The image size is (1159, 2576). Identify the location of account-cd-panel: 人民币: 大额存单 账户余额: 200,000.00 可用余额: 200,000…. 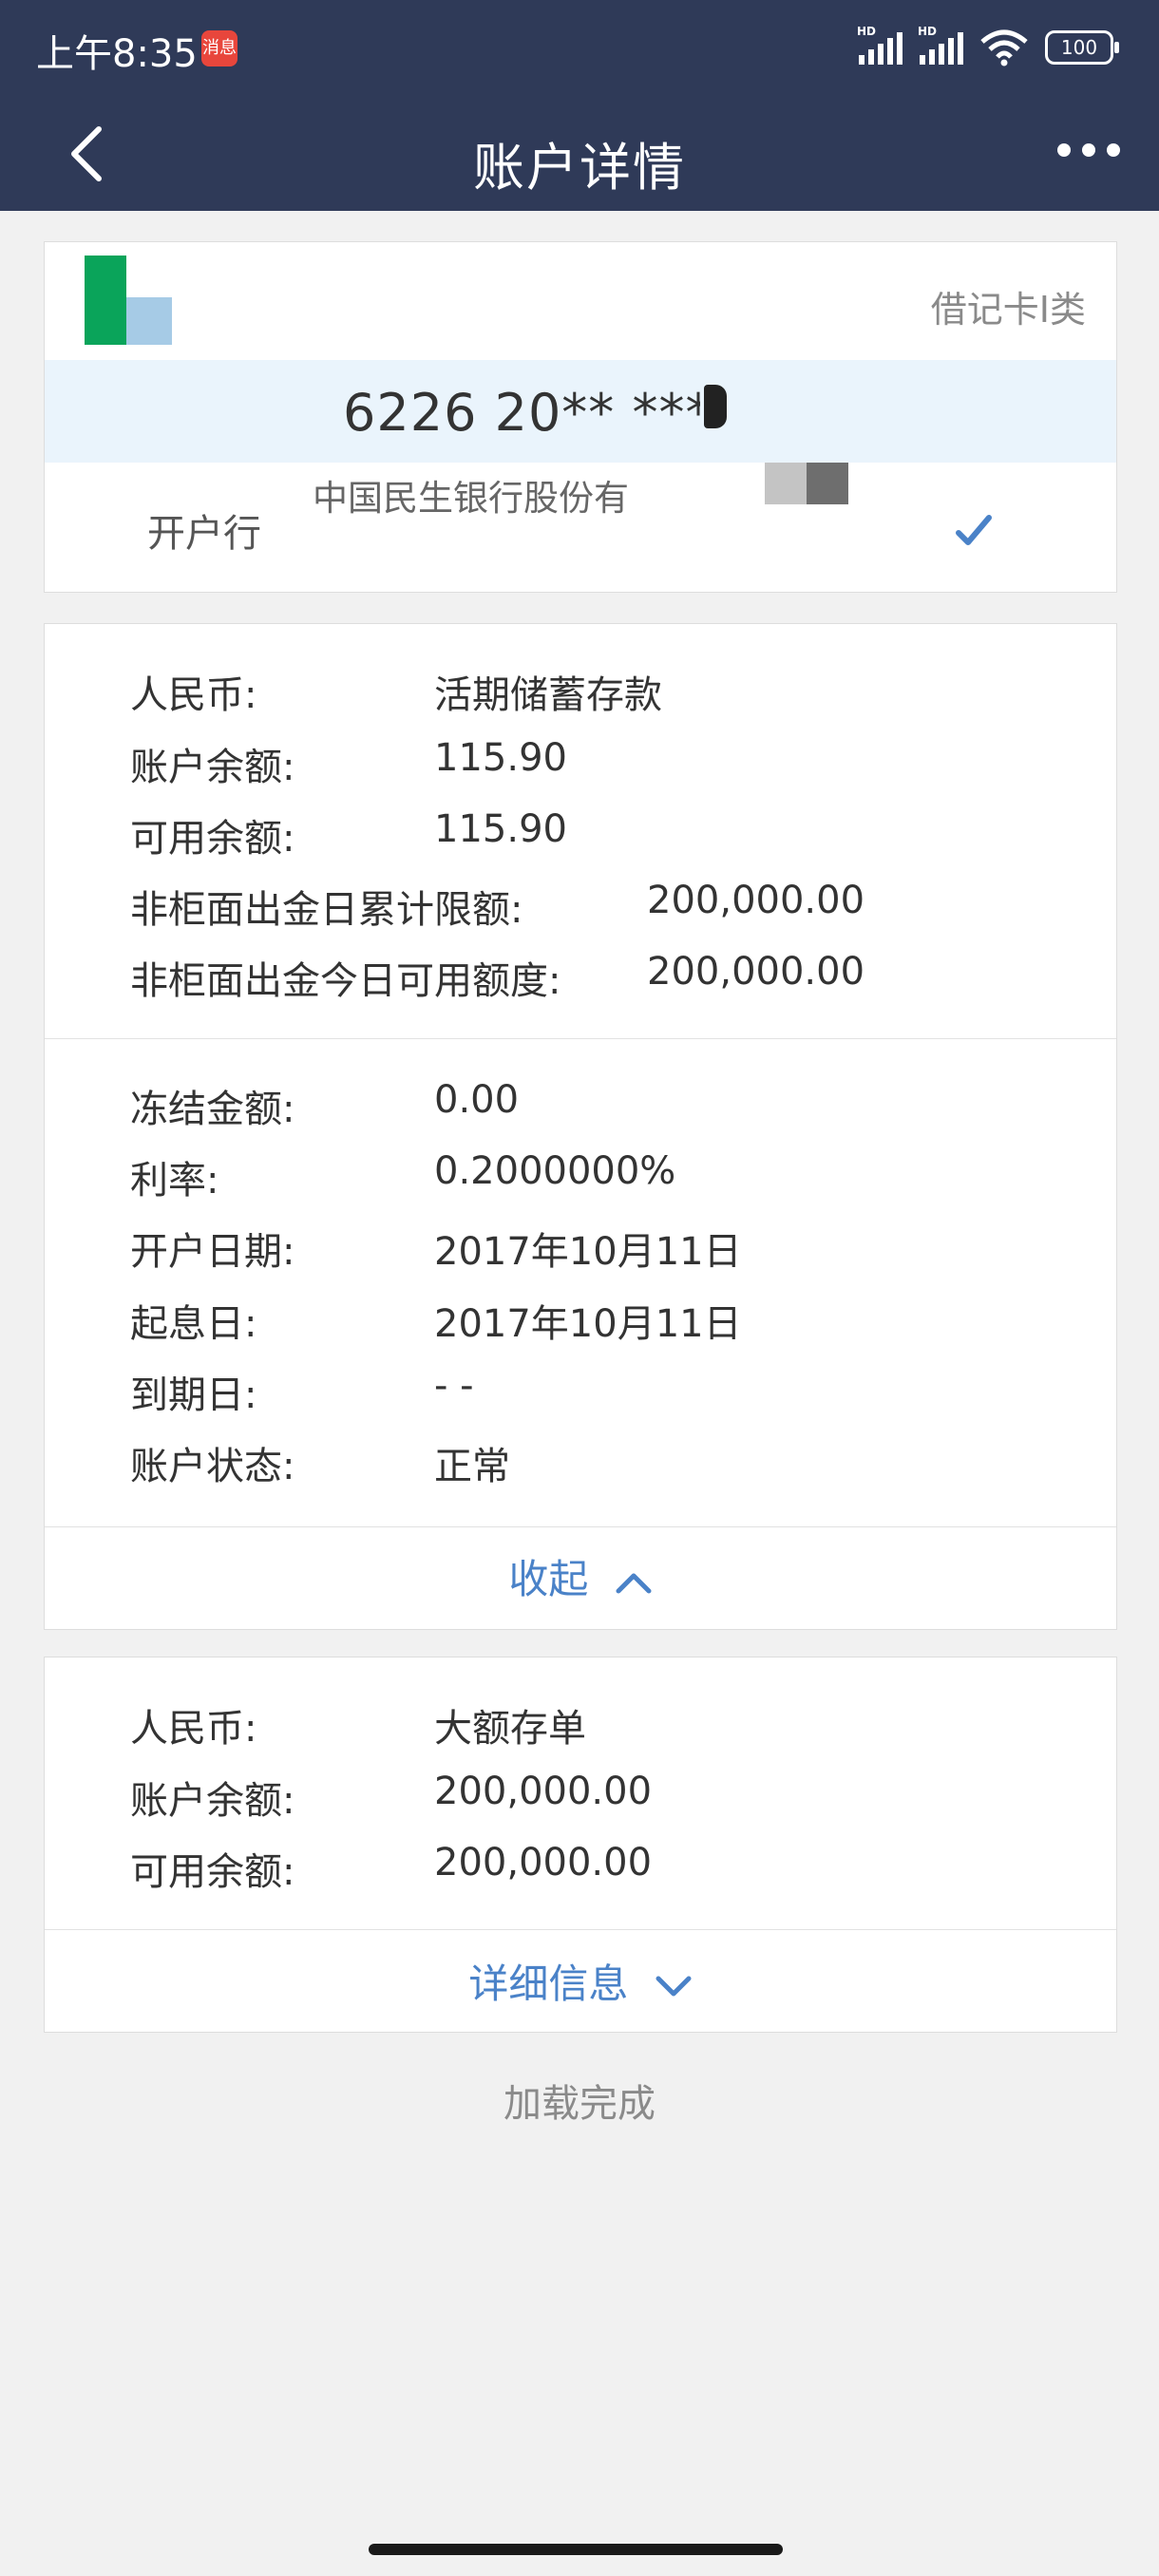
(580, 1845).